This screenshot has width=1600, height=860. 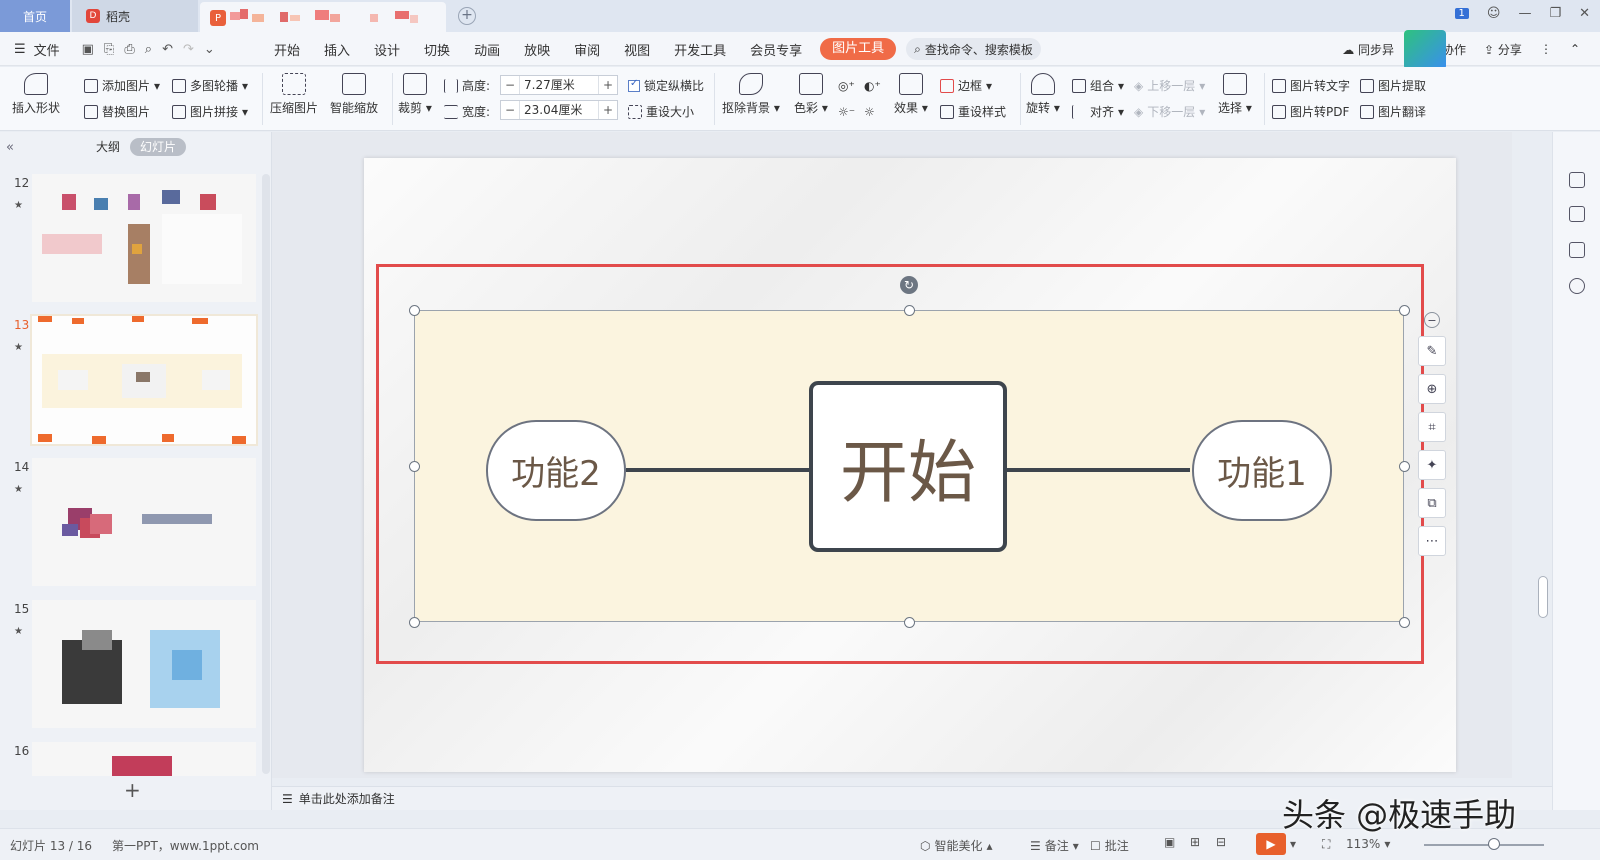 I want to click on canvas-scrollbar, so click(x=1543, y=463).